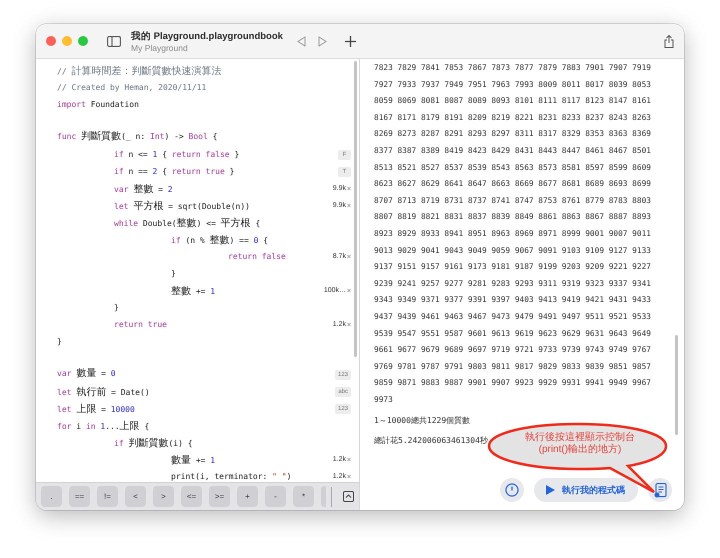 The width and height of the screenshot is (720, 558). I want to click on code-line: var 數量 = 0, so click(87, 373).